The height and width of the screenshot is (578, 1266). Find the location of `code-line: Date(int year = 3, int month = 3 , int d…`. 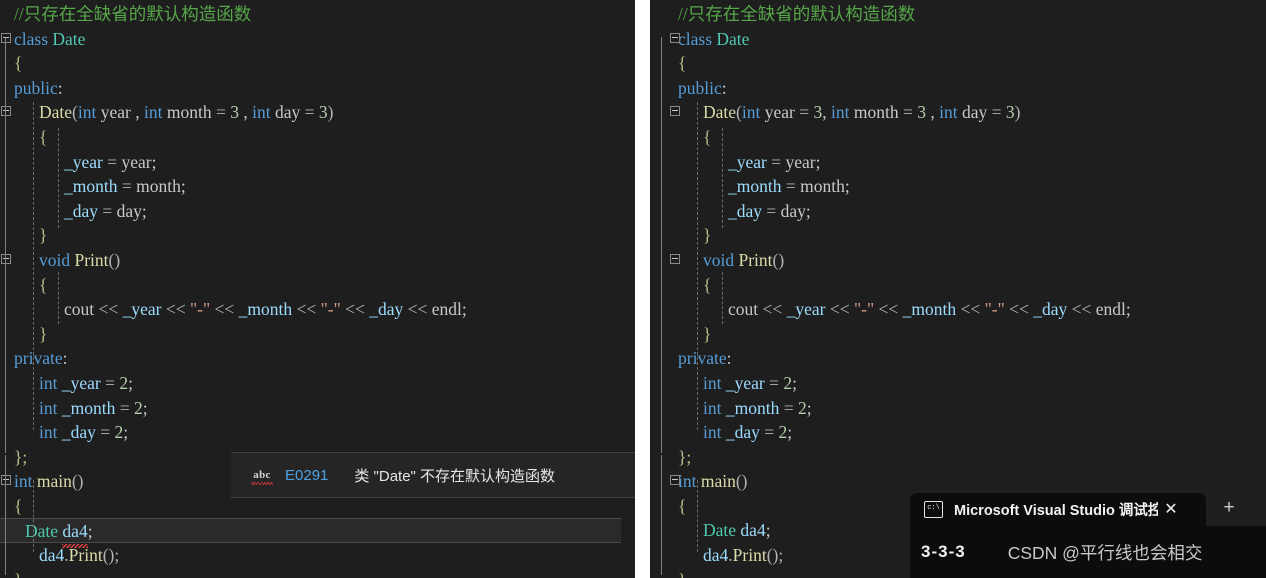

code-line: Date(int year = 3, int month = 3 , int d… is located at coordinates (897, 112).